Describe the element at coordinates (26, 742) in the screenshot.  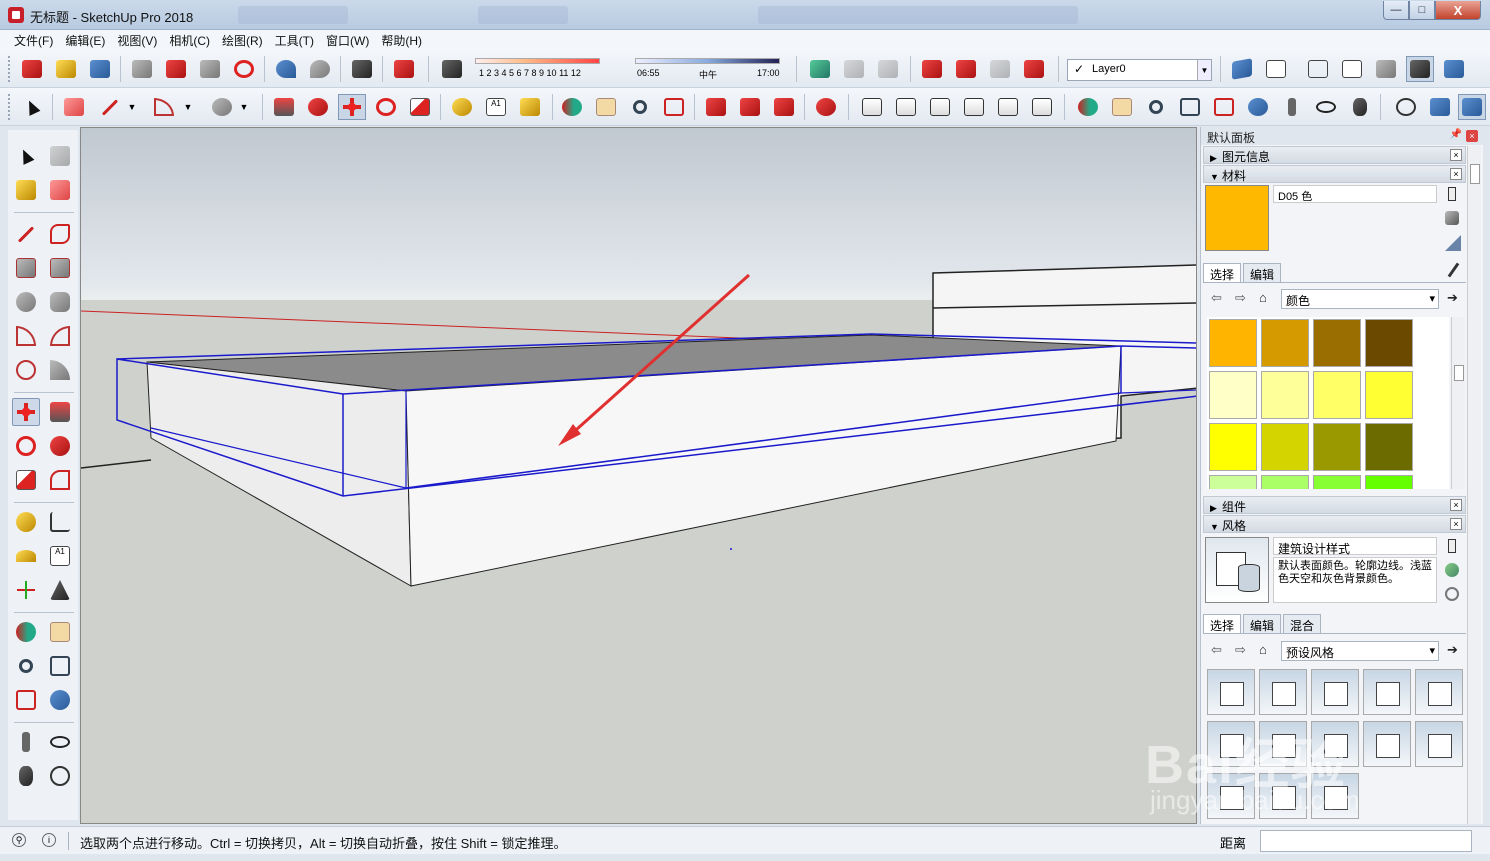
I see `position-camera-icon` at that location.